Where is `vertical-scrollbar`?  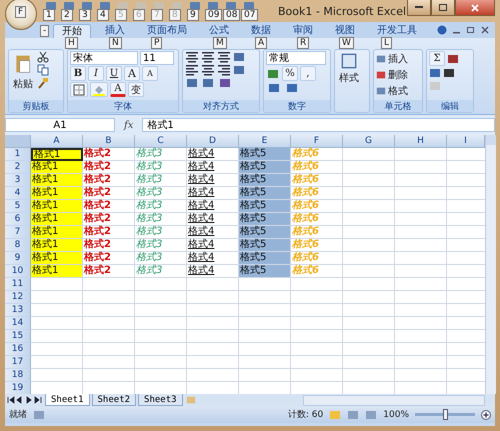 vertical-scrollbar is located at coordinates (490, 264).